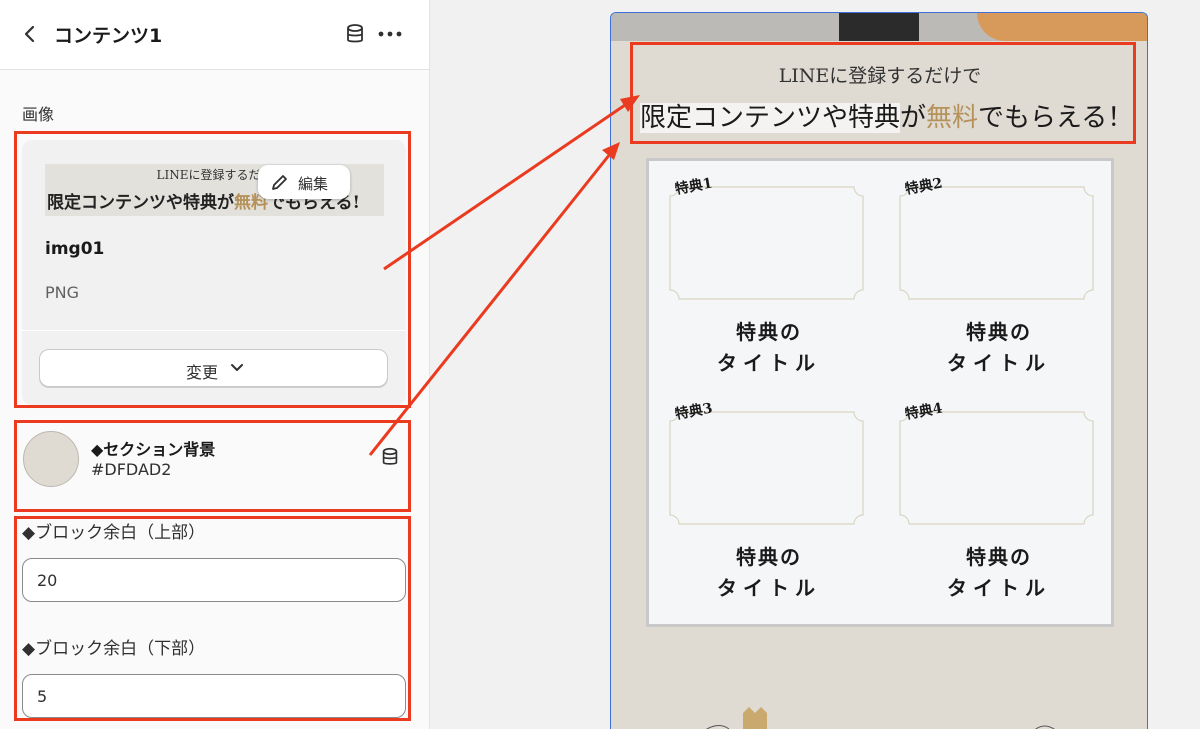 The image size is (1200, 729). I want to click on color-swatch, so click(51, 459).